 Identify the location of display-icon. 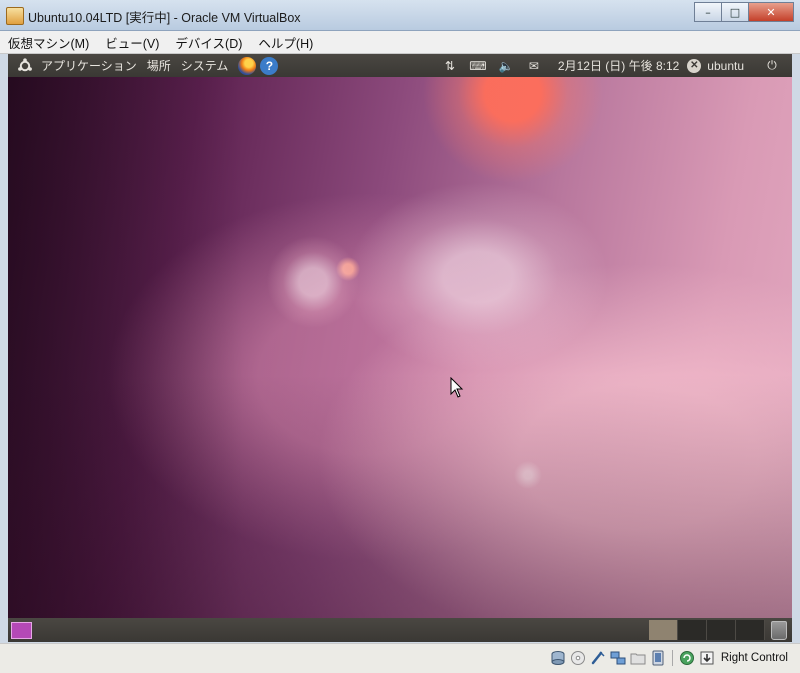
(658, 658).